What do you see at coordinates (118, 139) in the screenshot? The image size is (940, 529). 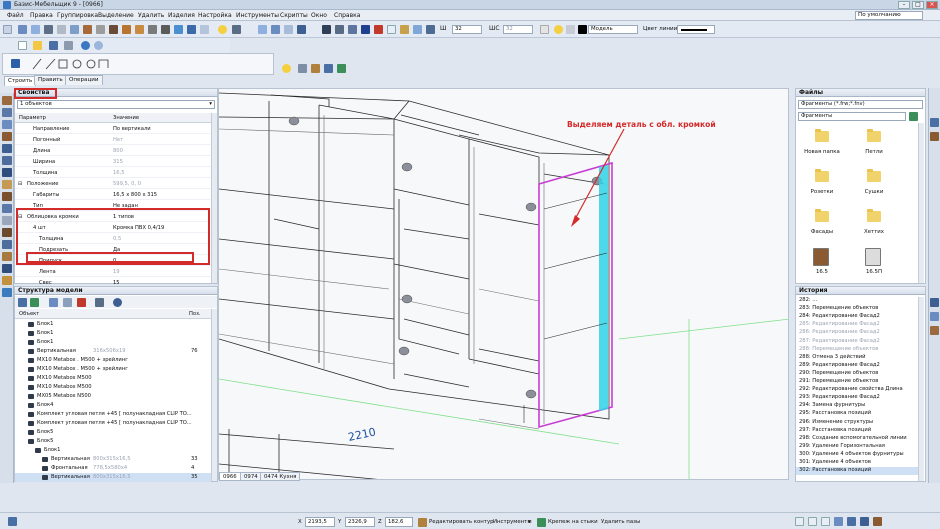 I see `property-value: Нет` at bounding box center [118, 139].